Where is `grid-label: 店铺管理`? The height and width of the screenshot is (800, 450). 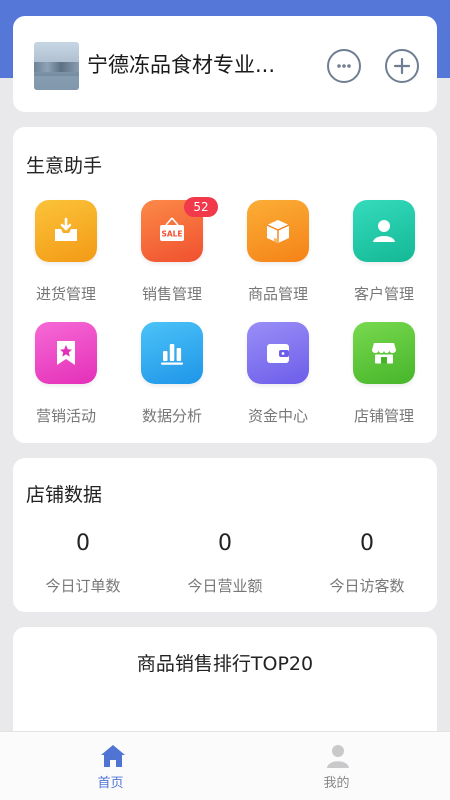
grid-label: 店铺管理 is located at coordinates (383, 416).